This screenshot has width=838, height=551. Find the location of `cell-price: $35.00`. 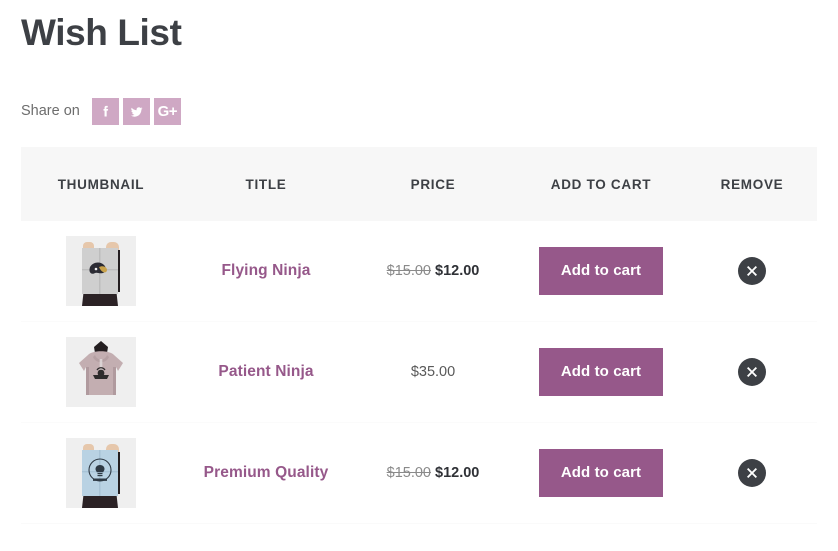

cell-price: $35.00 is located at coordinates (433, 372).